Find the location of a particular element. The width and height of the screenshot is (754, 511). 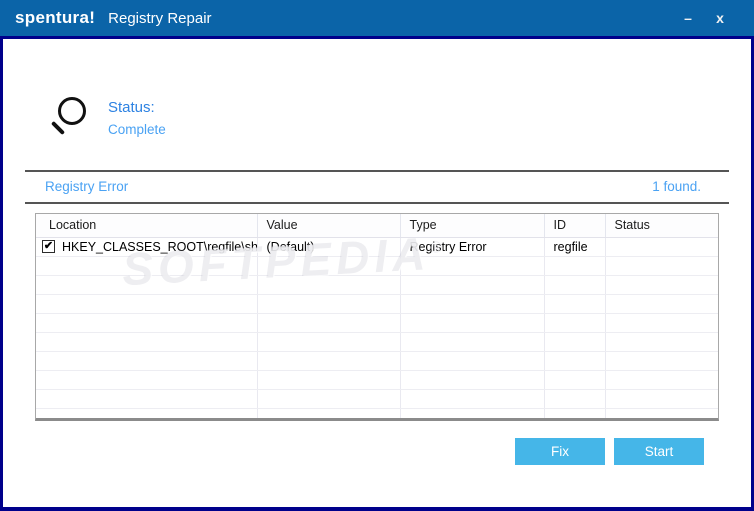

column-header-status: Status is located at coordinates (661, 226).